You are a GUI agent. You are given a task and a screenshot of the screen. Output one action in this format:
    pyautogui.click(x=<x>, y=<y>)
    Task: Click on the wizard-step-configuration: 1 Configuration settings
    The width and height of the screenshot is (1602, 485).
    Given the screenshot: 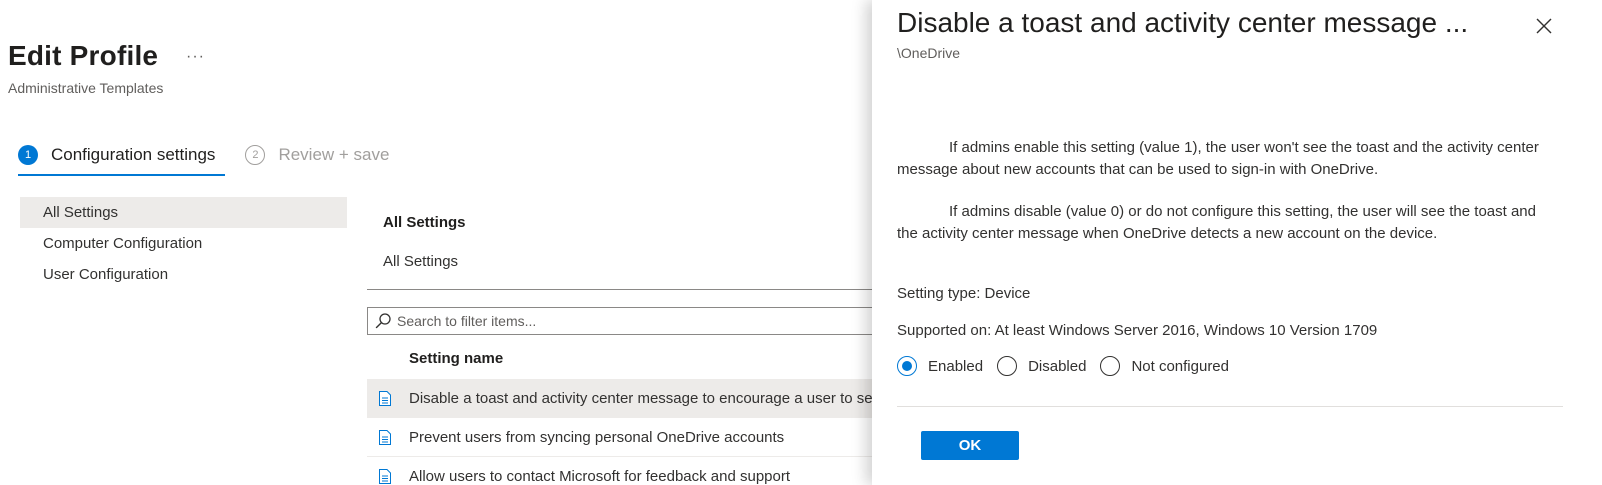 What is the action you would take?
    pyautogui.click(x=116, y=155)
    